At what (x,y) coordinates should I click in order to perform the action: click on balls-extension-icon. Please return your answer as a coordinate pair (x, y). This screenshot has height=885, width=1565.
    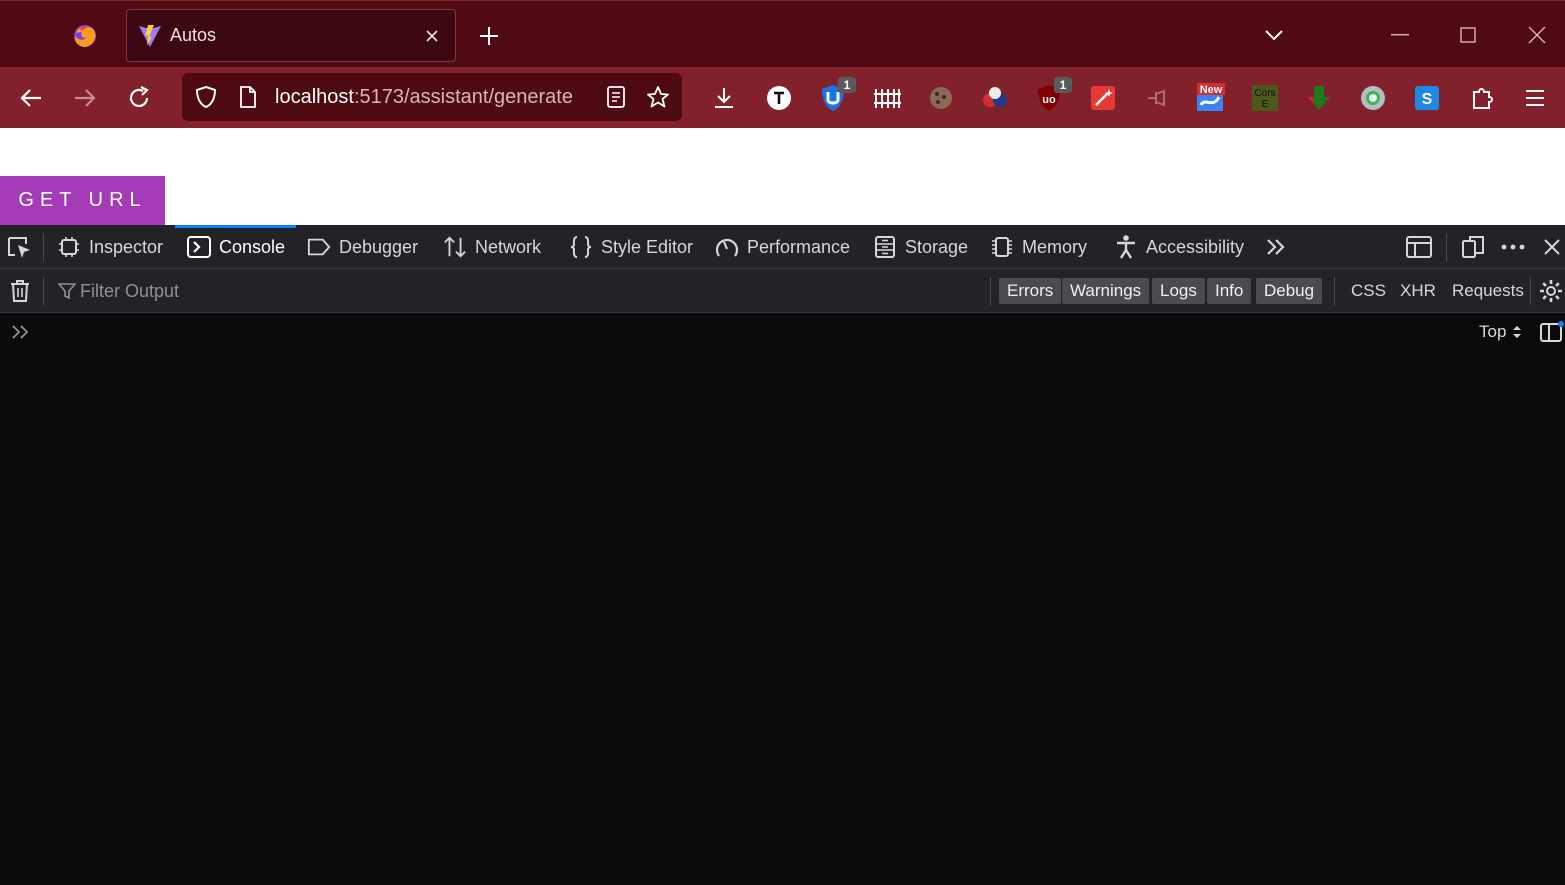
    Looking at the image, I should click on (995, 98).